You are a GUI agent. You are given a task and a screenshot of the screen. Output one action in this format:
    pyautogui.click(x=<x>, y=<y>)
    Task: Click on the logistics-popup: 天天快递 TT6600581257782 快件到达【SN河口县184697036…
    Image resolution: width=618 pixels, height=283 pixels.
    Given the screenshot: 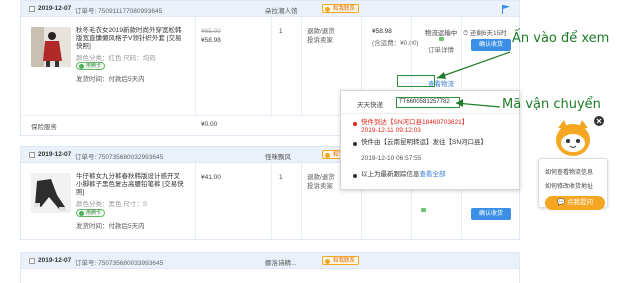 What is the action you would take?
    pyautogui.click(x=430, y=140)
    